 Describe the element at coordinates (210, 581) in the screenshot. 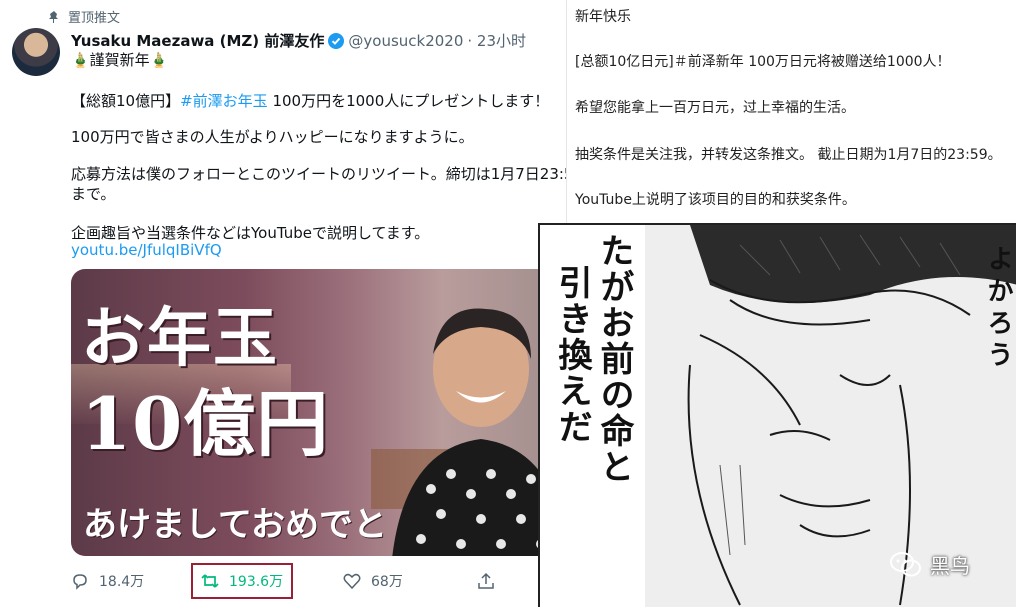

I see `retweet-icon` at that location.